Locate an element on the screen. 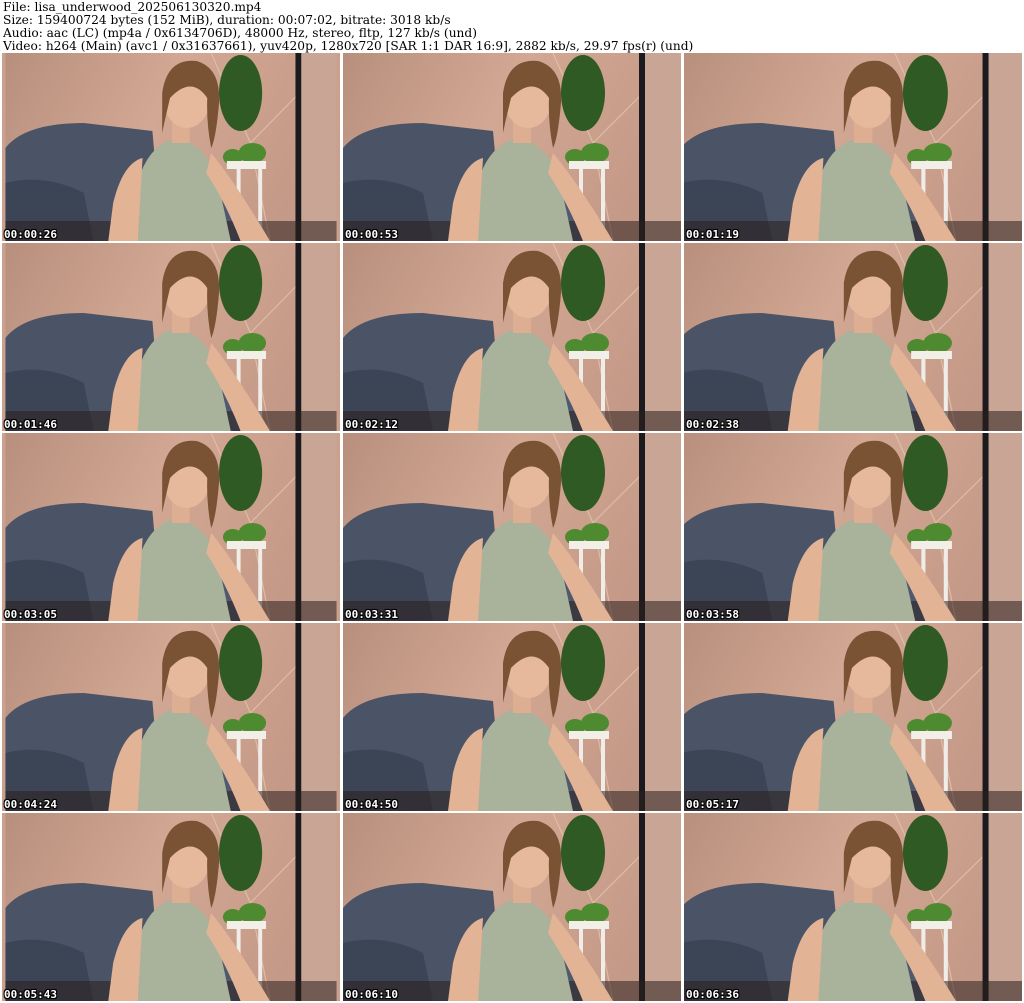 This screenshot has height=1003, width=1024. thumbnail-timestamp: 00:02:38 is located at coordinates (712, 424).